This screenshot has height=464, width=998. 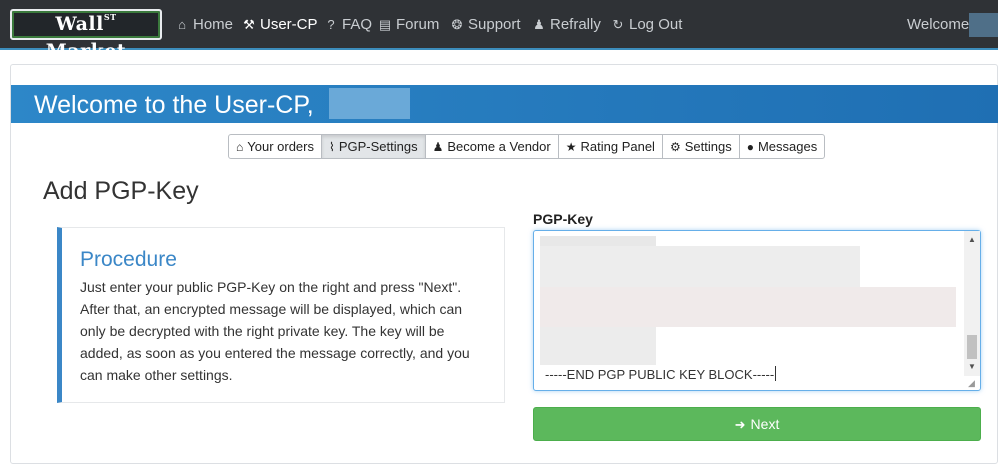 I want to click on nav-support: ❂ Support, so click(x=485, y=25).